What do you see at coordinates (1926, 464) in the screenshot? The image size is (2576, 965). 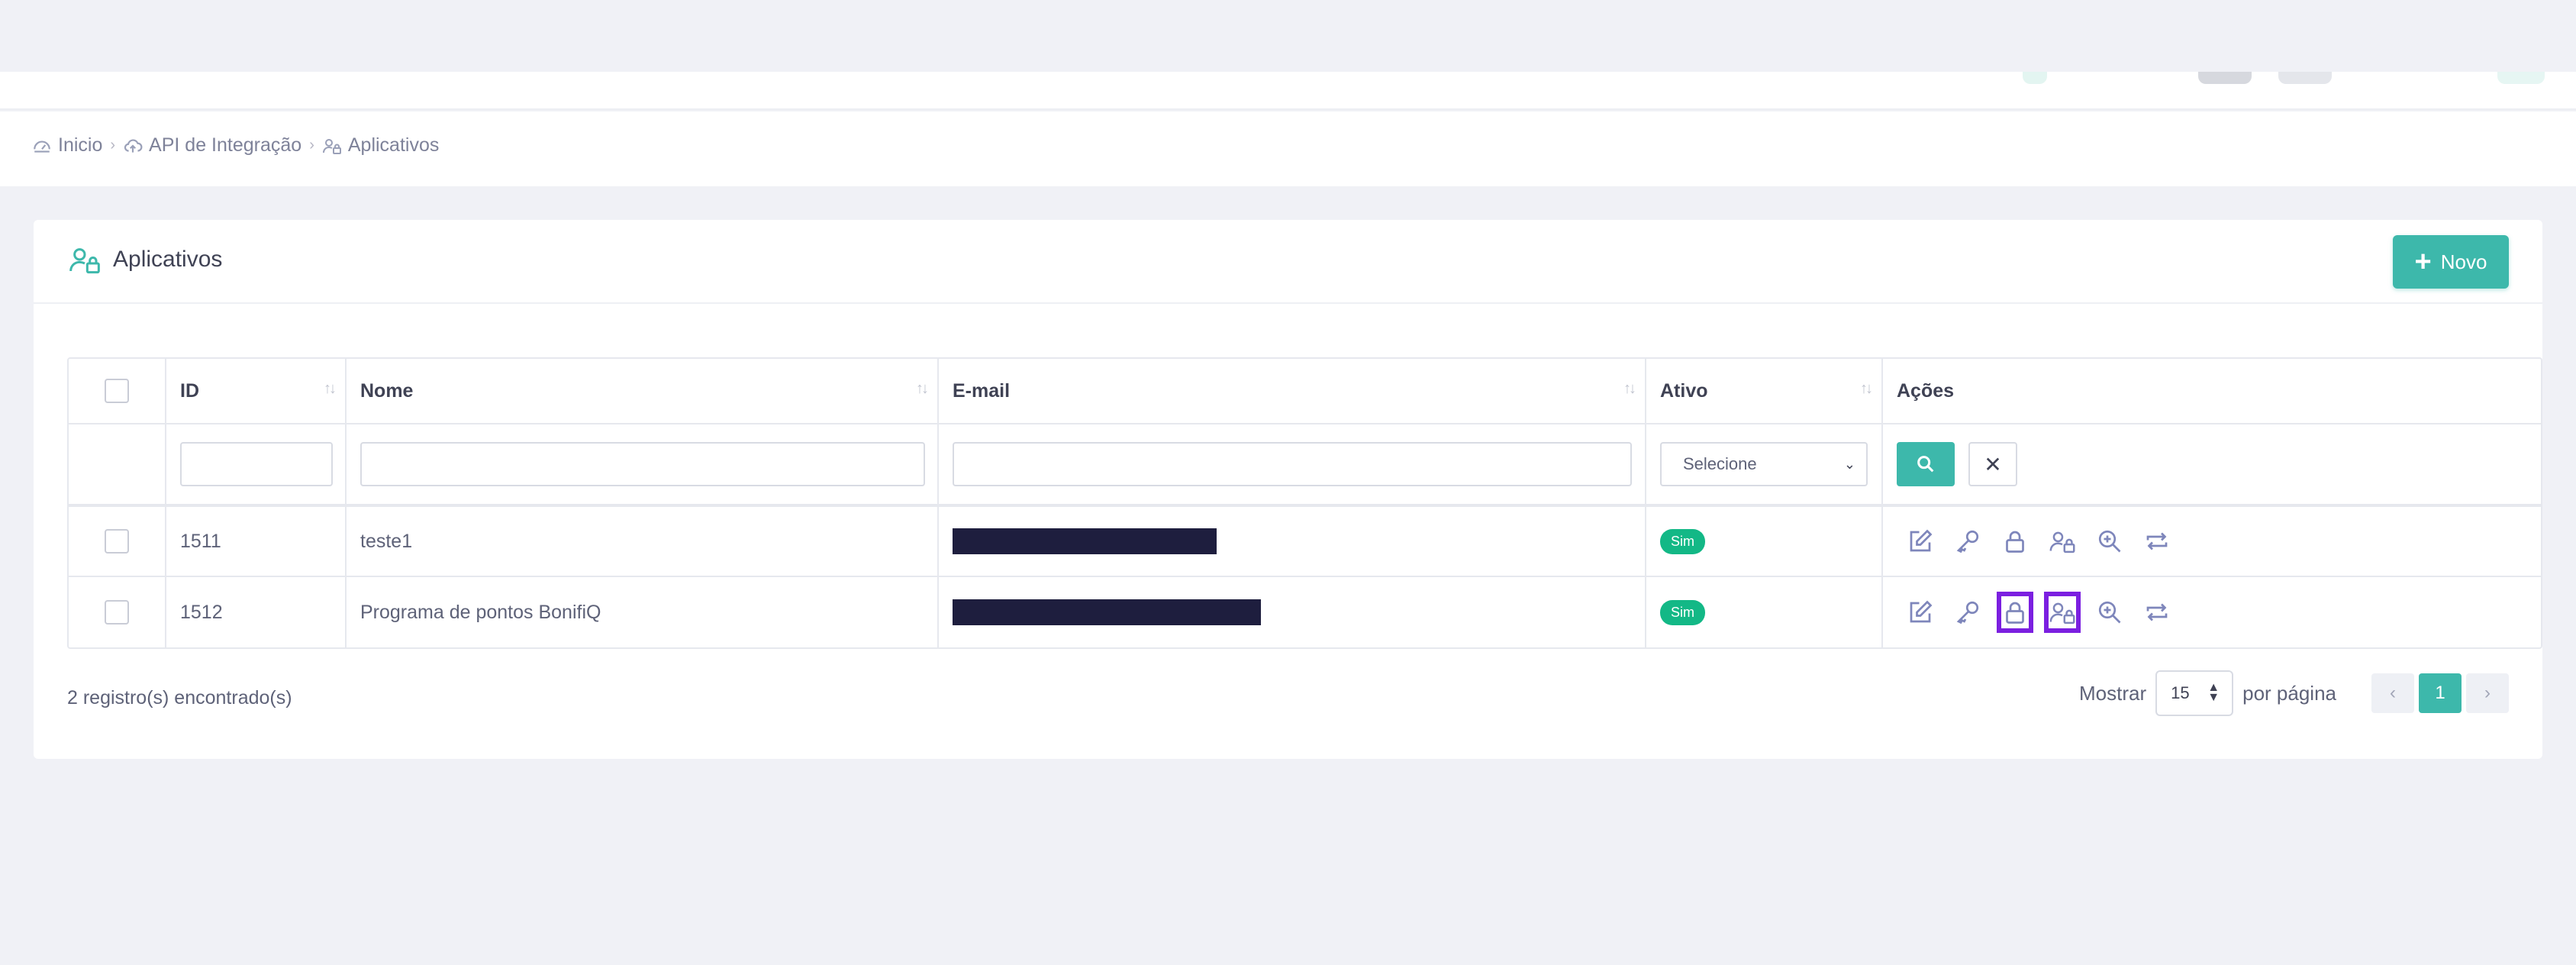 I see `search-button` at bounding box center [1926, 464].